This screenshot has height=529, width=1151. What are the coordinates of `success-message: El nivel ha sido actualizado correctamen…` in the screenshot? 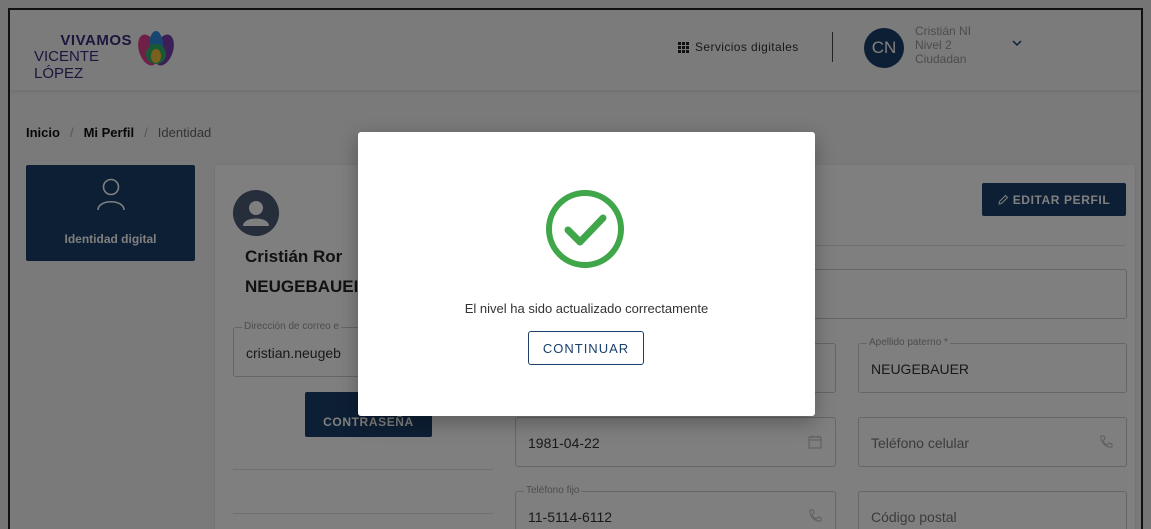 It's located at (586, 308).